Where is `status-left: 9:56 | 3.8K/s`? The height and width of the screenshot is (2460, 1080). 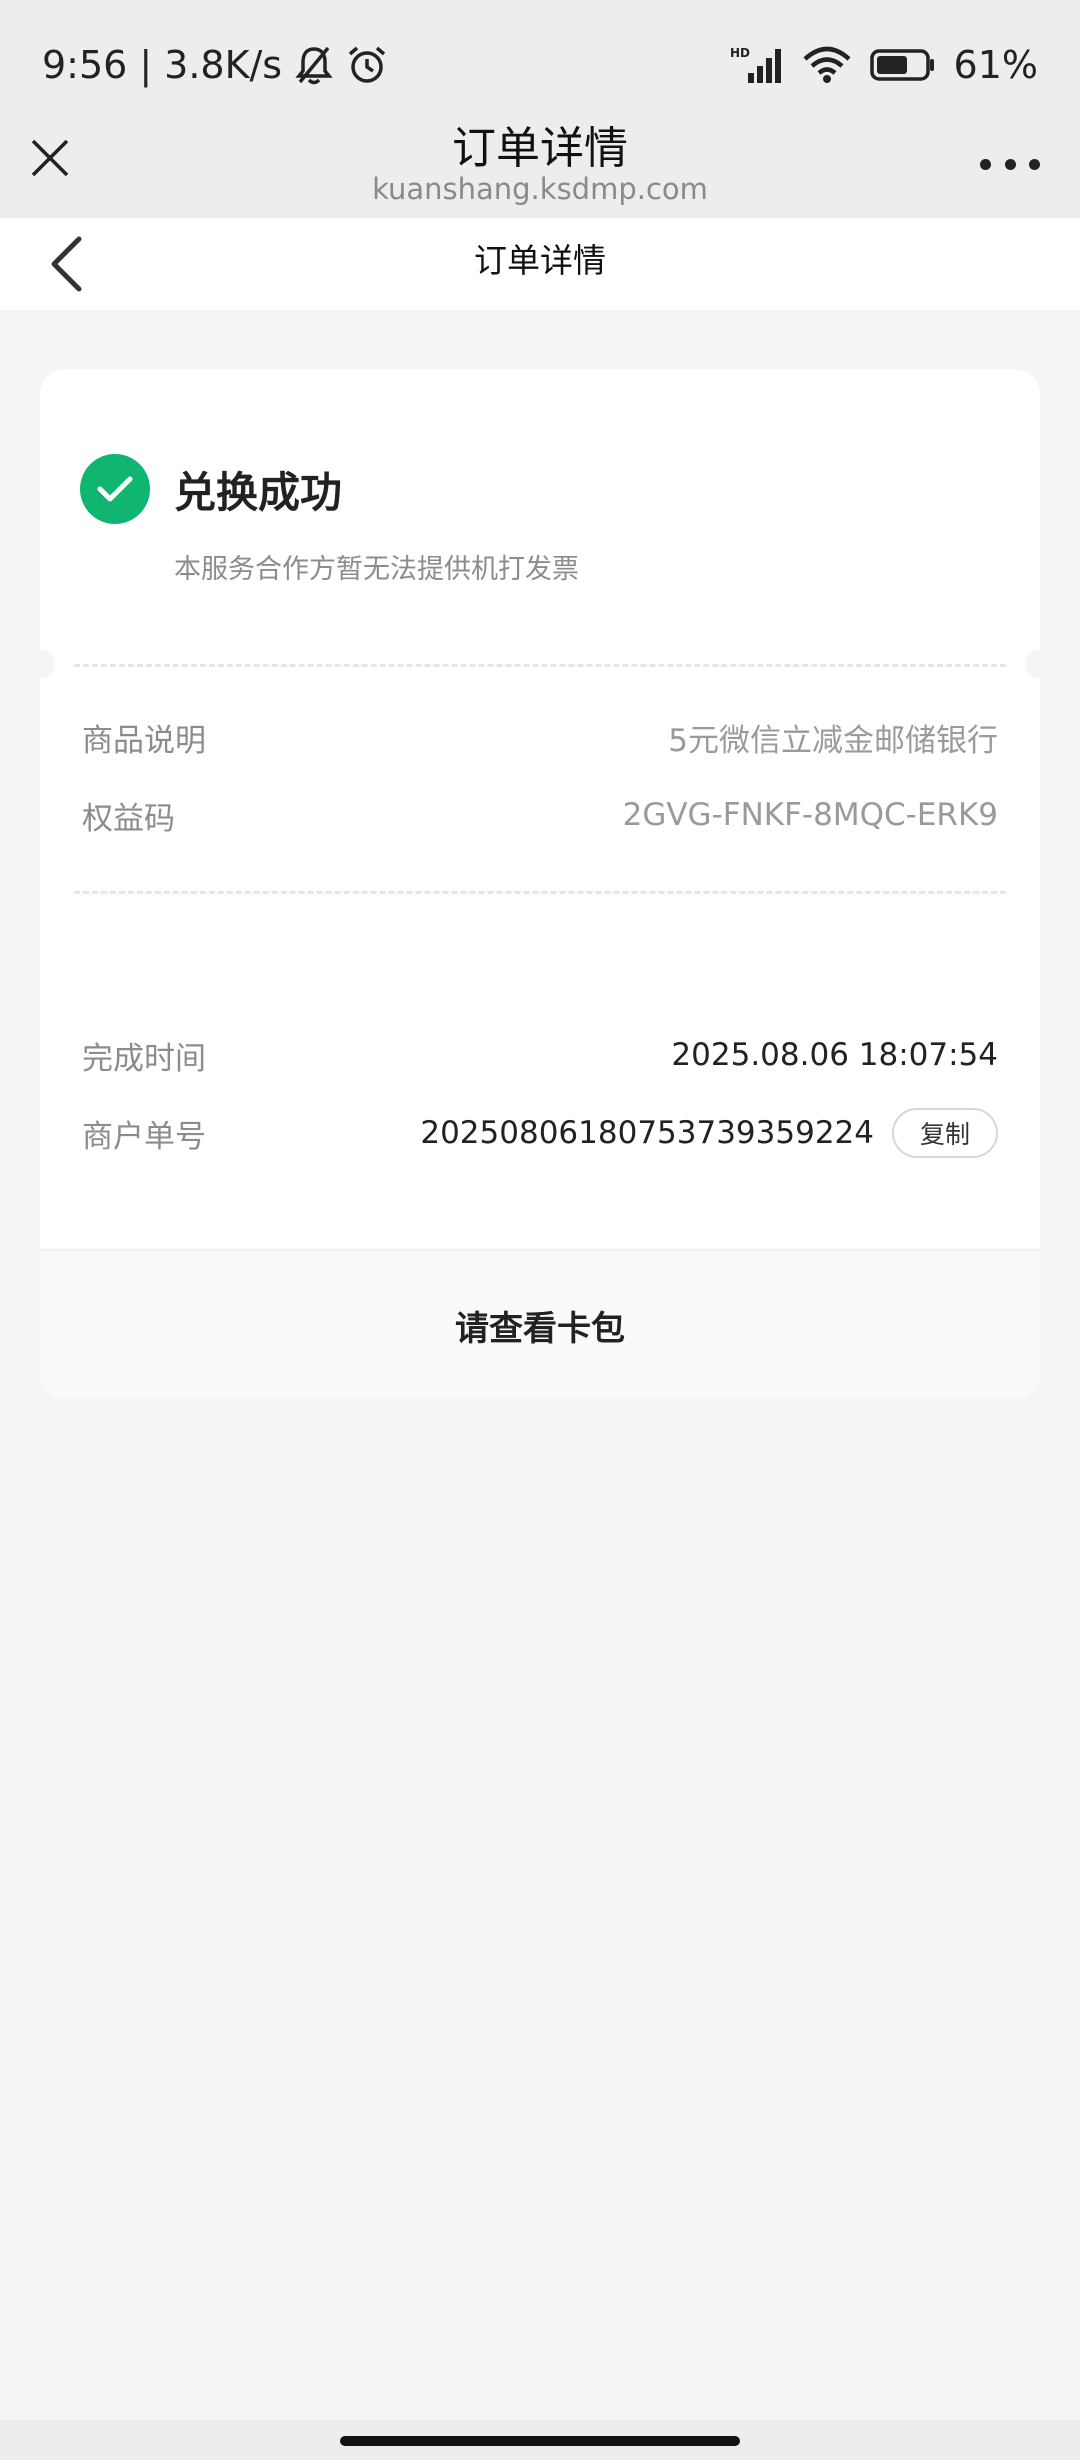
status-left: 9:56 | 3.8K/s is located at coordinates (215, 65).